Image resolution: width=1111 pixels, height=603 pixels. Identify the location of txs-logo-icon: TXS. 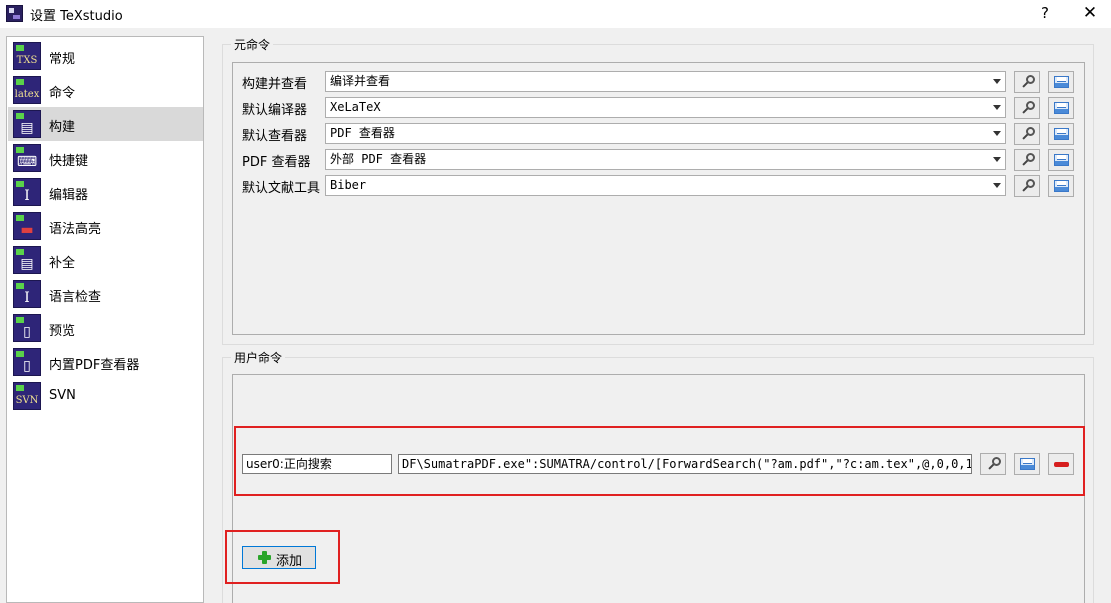
(27, 56).